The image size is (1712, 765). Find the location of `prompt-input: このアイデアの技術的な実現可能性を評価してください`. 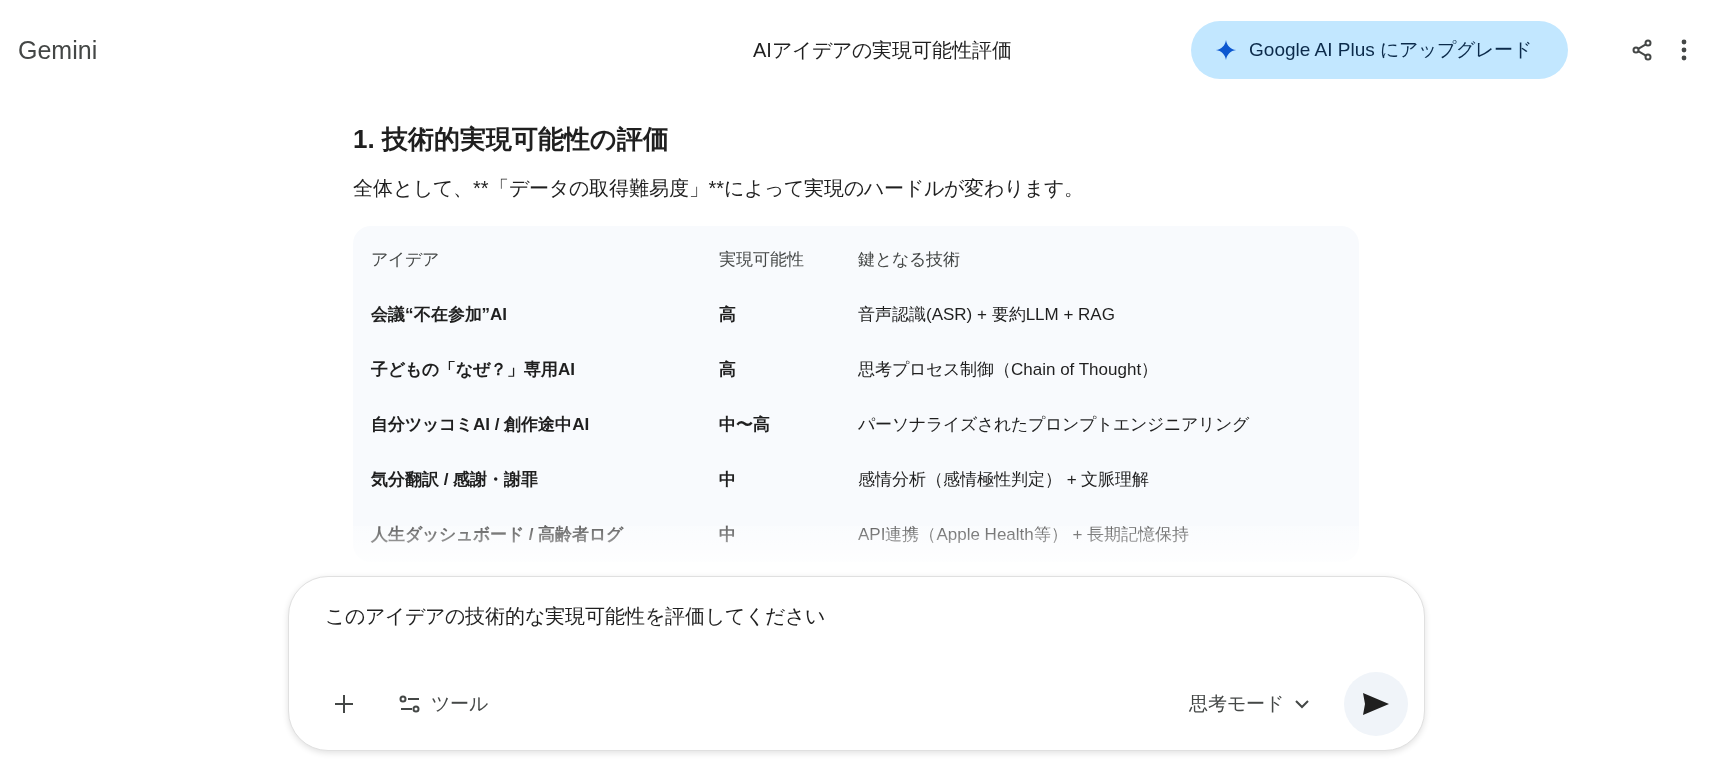

prompt-input: このアイデアの技術的な実現可能性を評価してください is located at coordinates (866, 616).